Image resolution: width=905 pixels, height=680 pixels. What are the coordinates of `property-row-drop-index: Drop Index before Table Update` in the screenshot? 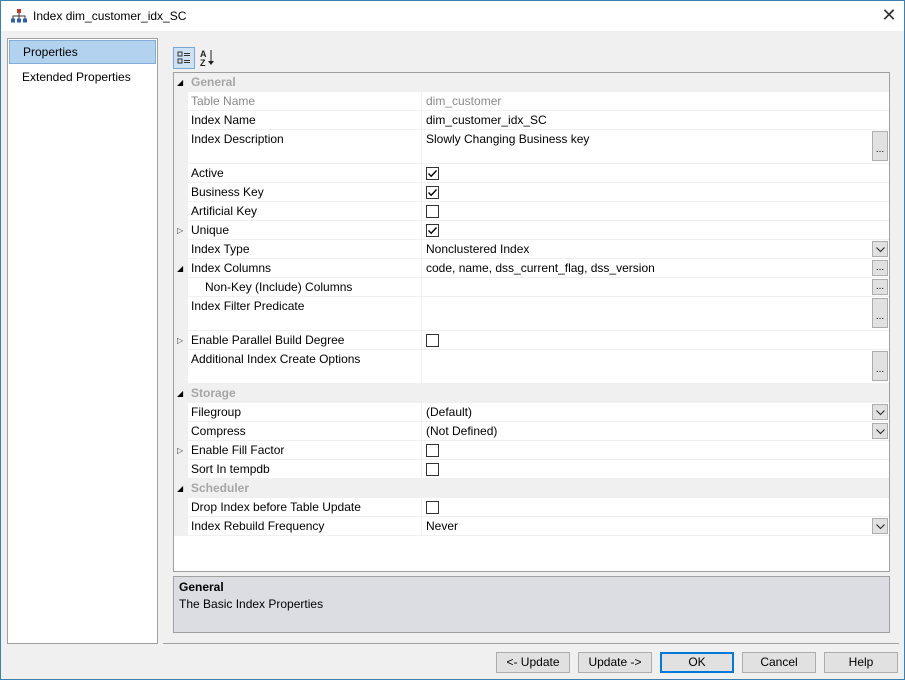 It's located at (531, 507).